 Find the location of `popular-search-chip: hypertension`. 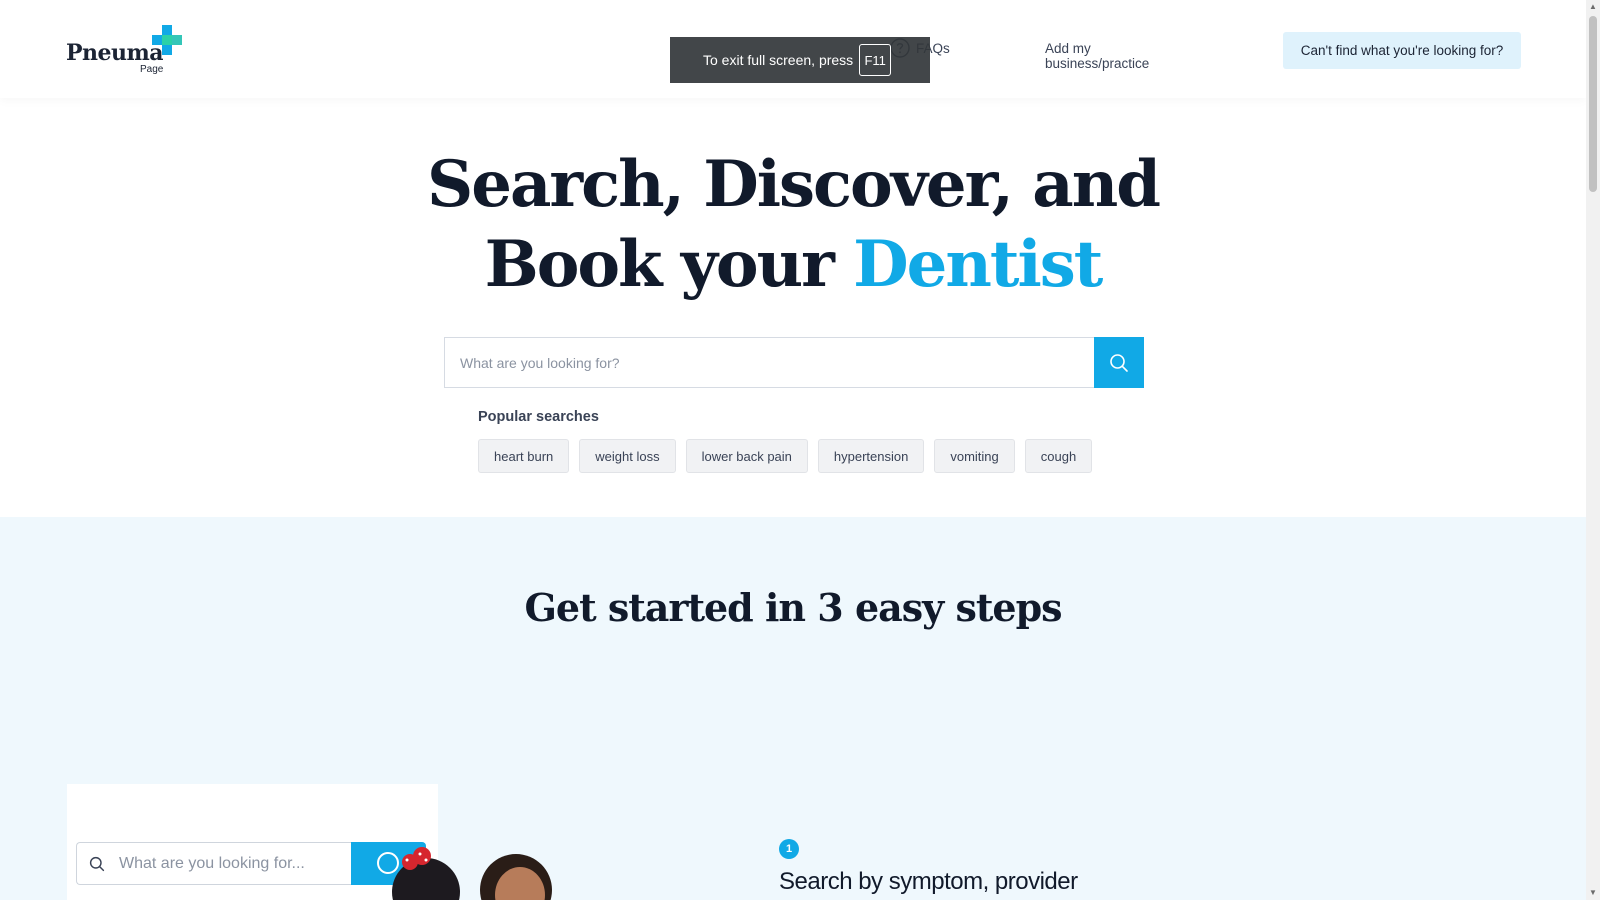

popular-search-chip: hypertension is located at coordinates (871, 456).